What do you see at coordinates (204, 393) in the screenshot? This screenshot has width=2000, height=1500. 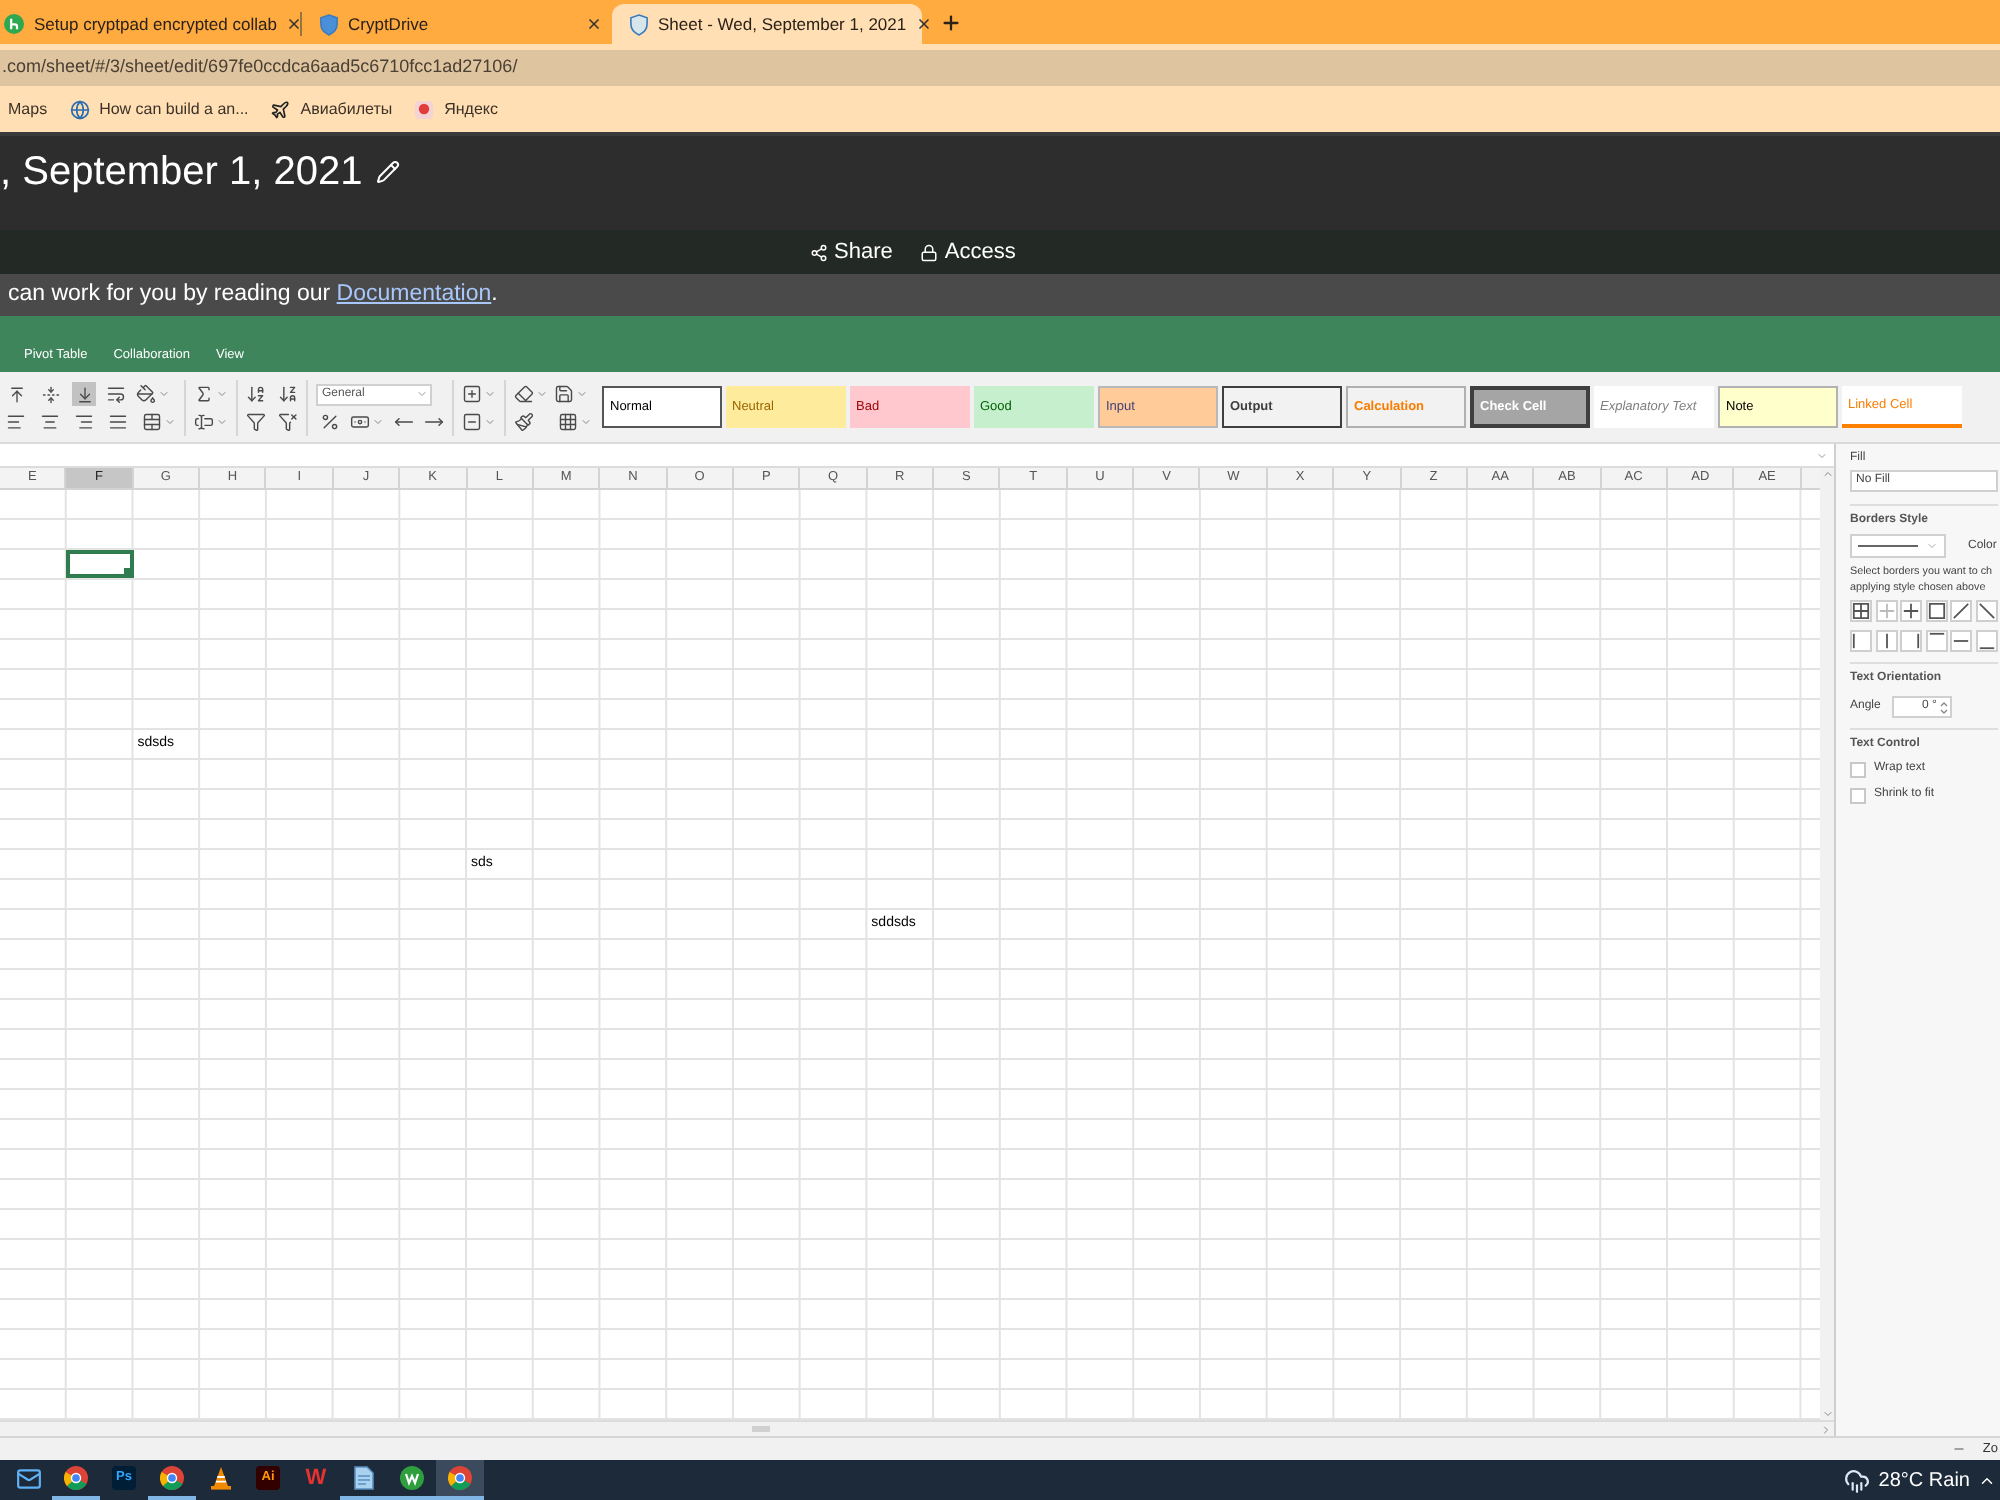 I see `sigma-icon` at bounding box center [204, 393].